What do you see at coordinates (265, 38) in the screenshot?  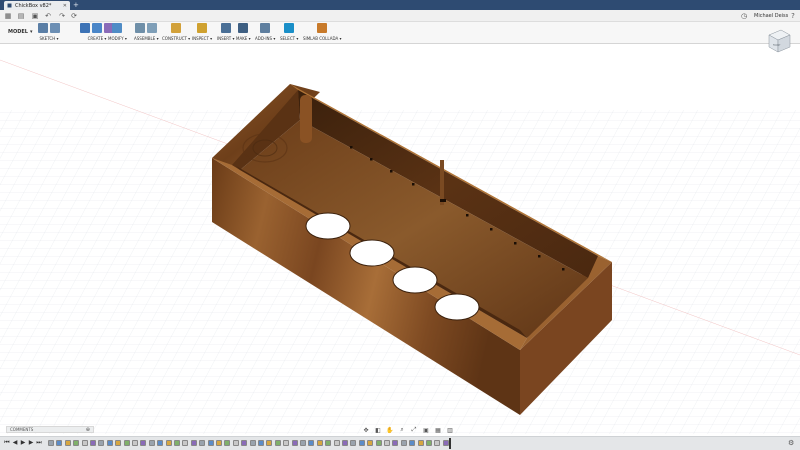 I see `toolbar-group-label: ADD-INS ▾` at bounding box center [265, 38].